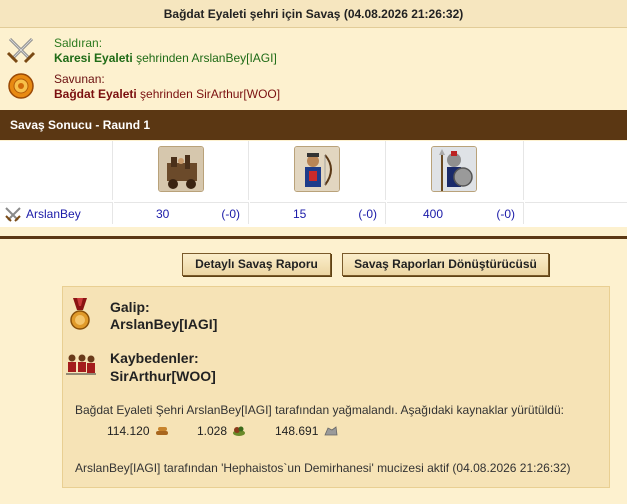 The image size is (627, 504). Describe the element at coordinates (318, 213) in the screenshot. I see `unit-count-cell-2: 15 (-0)` at that location.